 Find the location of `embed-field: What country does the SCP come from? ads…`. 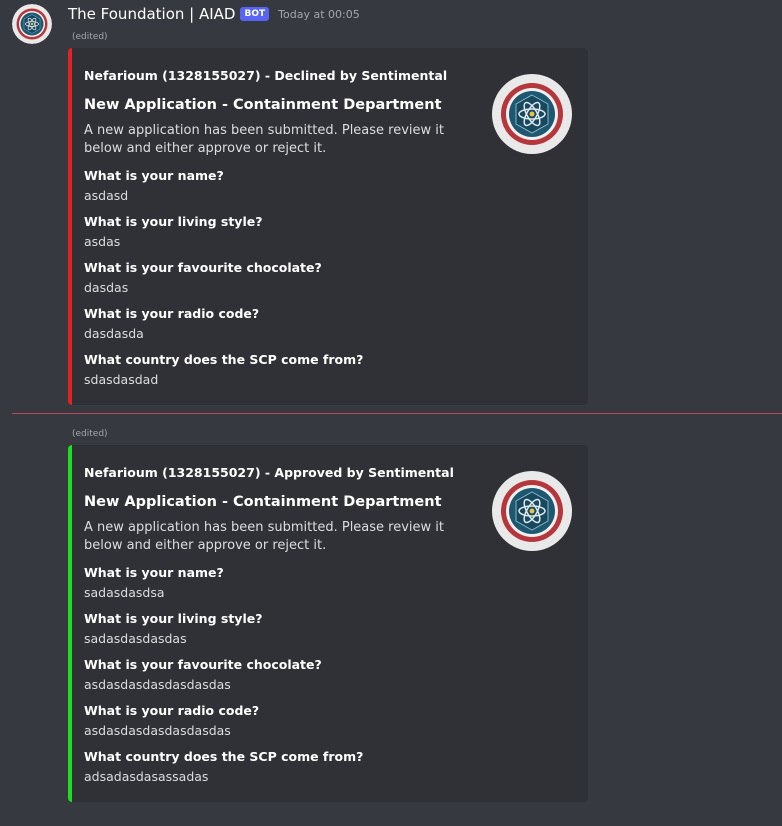

embed-field: What country does the SCP come from? ads… is located at coordinates (328, 767).